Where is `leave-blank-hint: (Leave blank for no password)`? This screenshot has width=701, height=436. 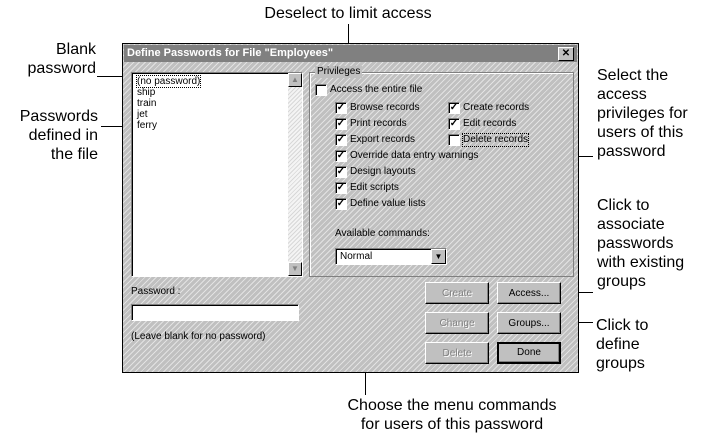
leave-blank-hint: (Leave blank for no password) is located at coordinates (198, 336).